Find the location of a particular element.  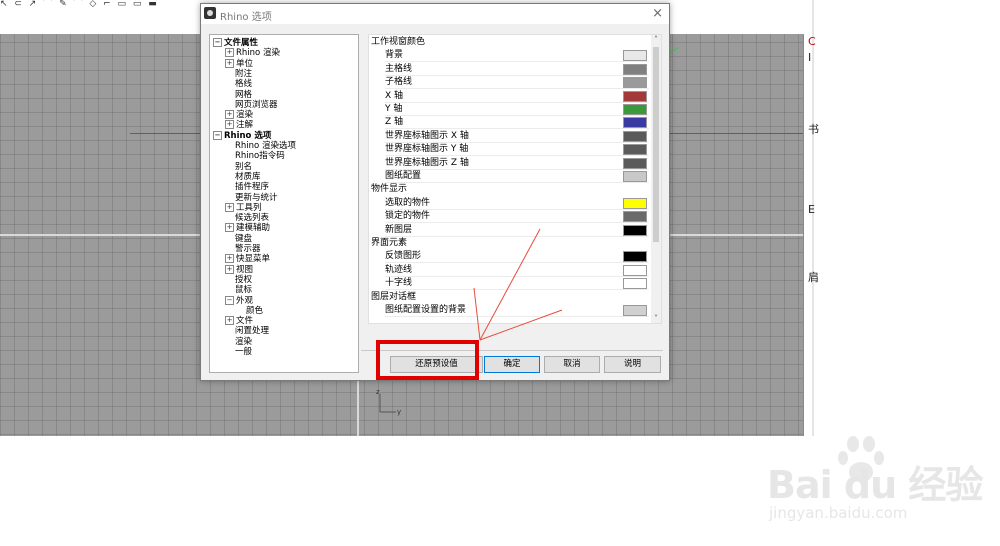

settings-color-row: 子格线 is located at coordinates (517, 83).